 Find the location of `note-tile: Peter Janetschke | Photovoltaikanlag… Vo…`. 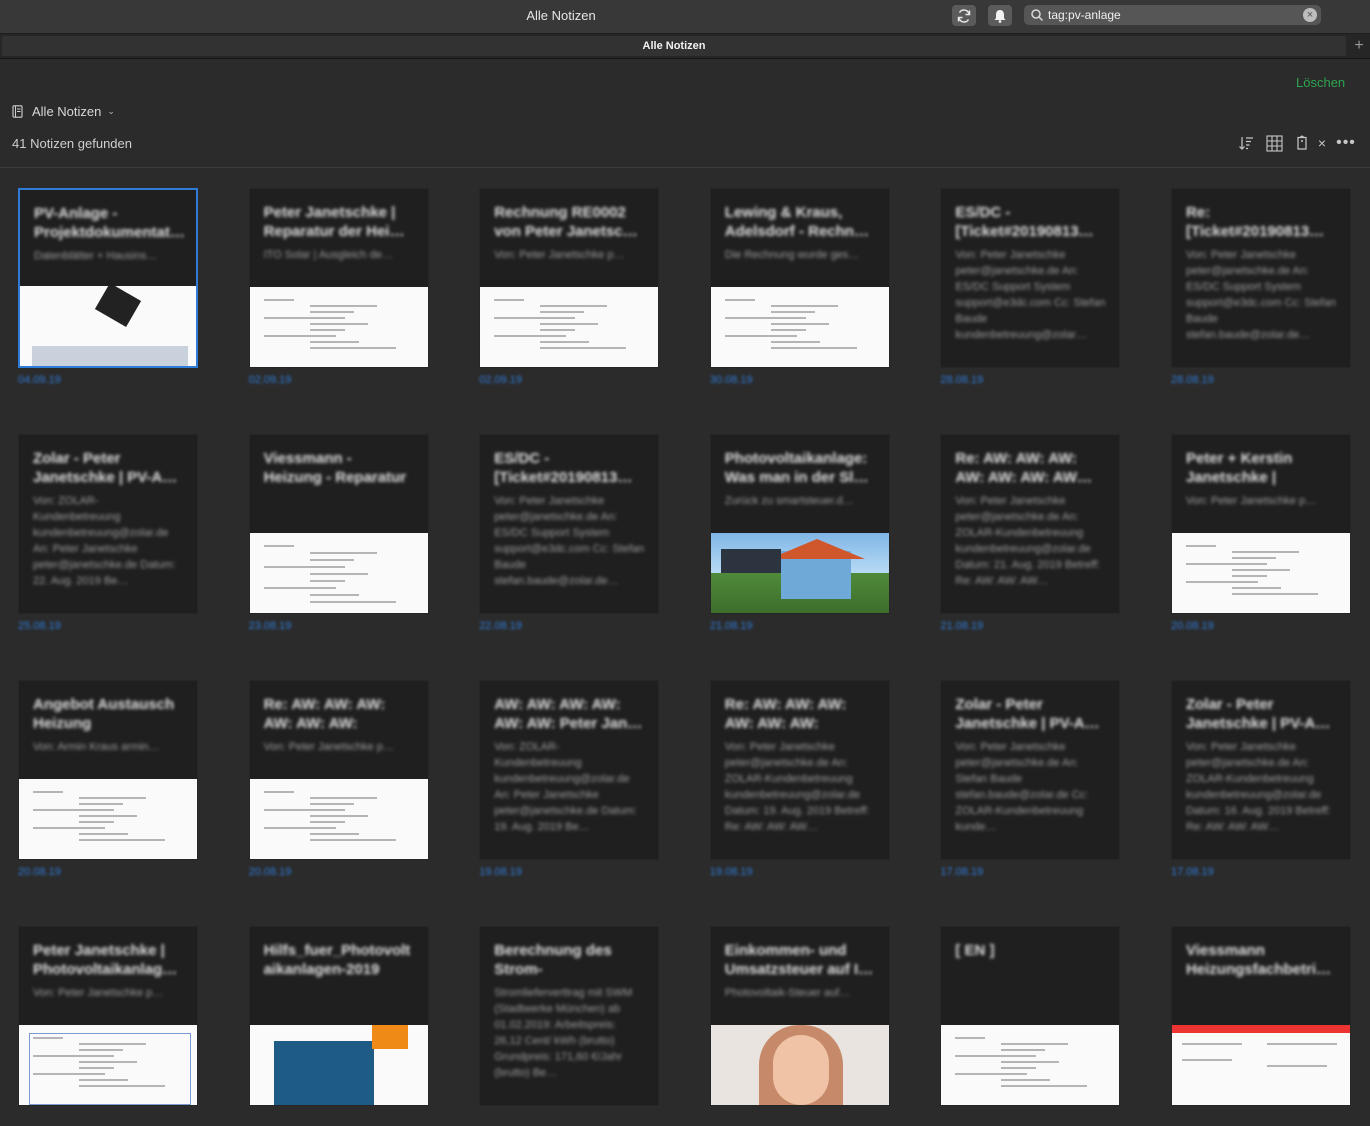

note-tile: Peter Janetschke | Photovoltaikanlag… Vo… is located at coordinates (108, 1016).